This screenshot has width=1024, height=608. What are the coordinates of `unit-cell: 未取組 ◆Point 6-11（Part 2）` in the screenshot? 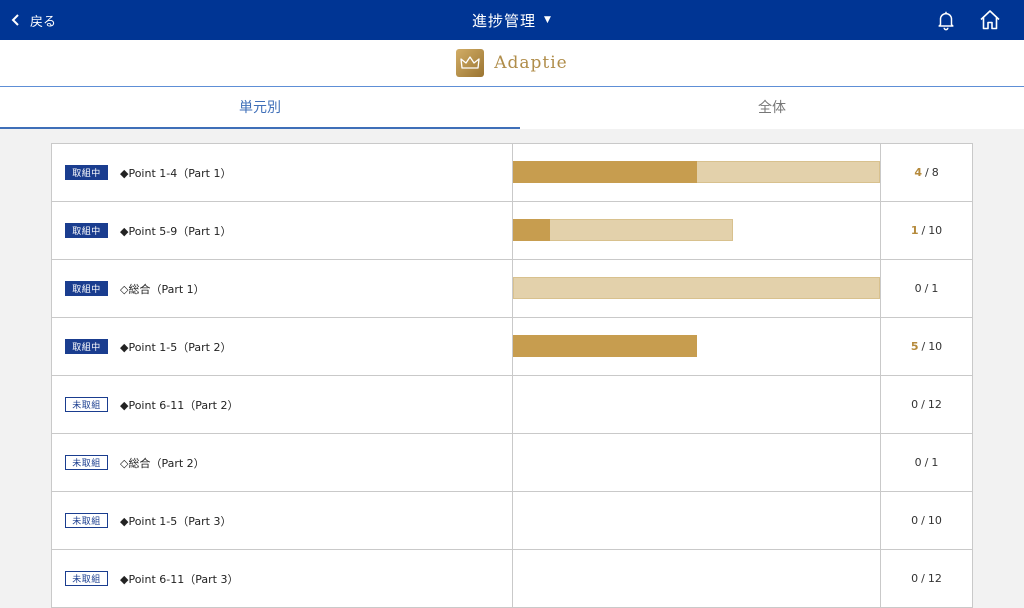 It's located at (282, 404).